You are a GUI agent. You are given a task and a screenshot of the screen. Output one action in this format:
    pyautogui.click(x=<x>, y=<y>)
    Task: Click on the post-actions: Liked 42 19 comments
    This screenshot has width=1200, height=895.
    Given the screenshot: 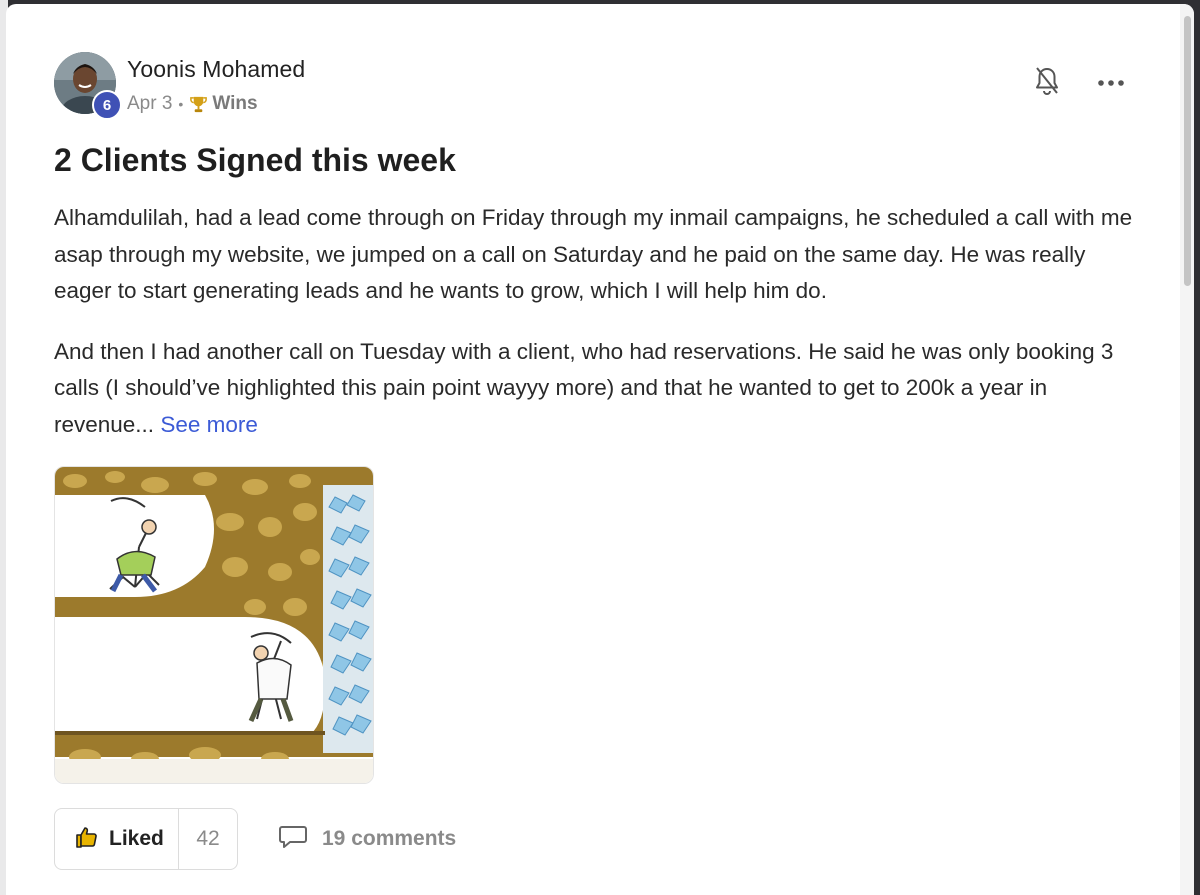 What is the action you would take?
    pyautogui.click(x=354, y=839)
    